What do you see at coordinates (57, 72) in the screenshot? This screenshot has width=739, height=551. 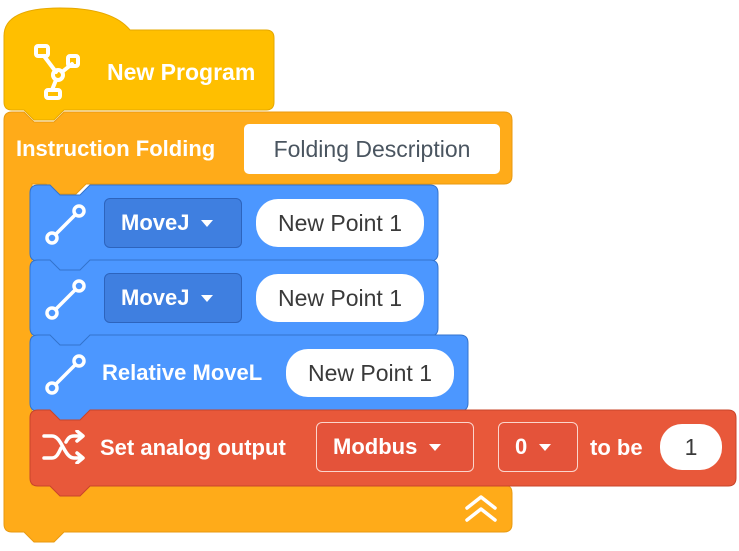 I see `robot-arm-icon` at bounding box center [57, 72].